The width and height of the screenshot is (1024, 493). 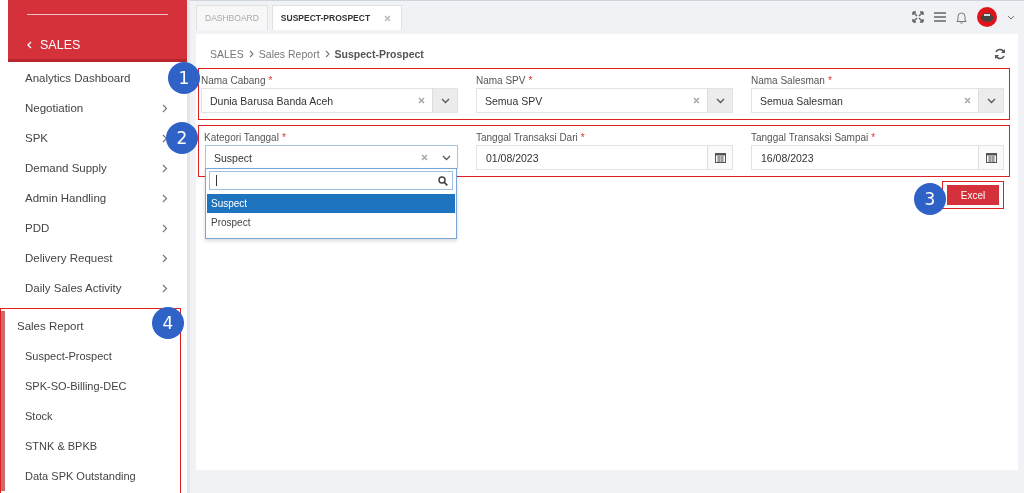 I want to click on date-field: 16/08/2023, so click(x=877, y=157).